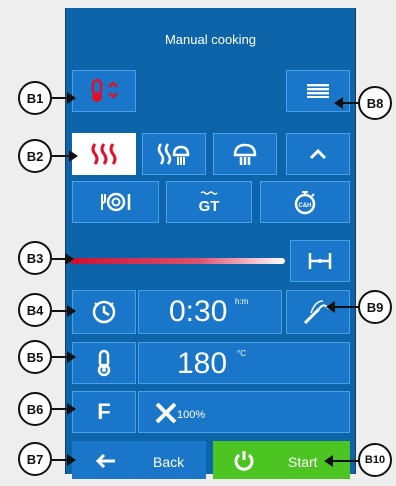  Describe the element at coordinates (64, 409) in the screenshot. I see `callout-b6-arrow` at that location.